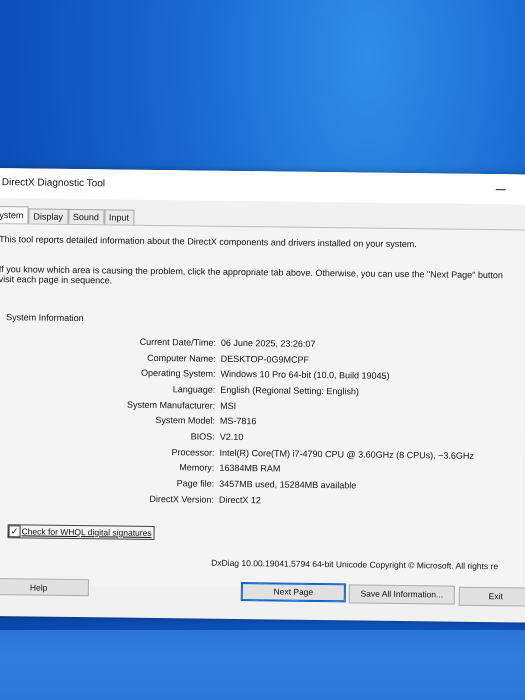 The width and height of the screenshot is (525, 700). I want to click on checkbox-check-icon: ✓, so click(14, 531).